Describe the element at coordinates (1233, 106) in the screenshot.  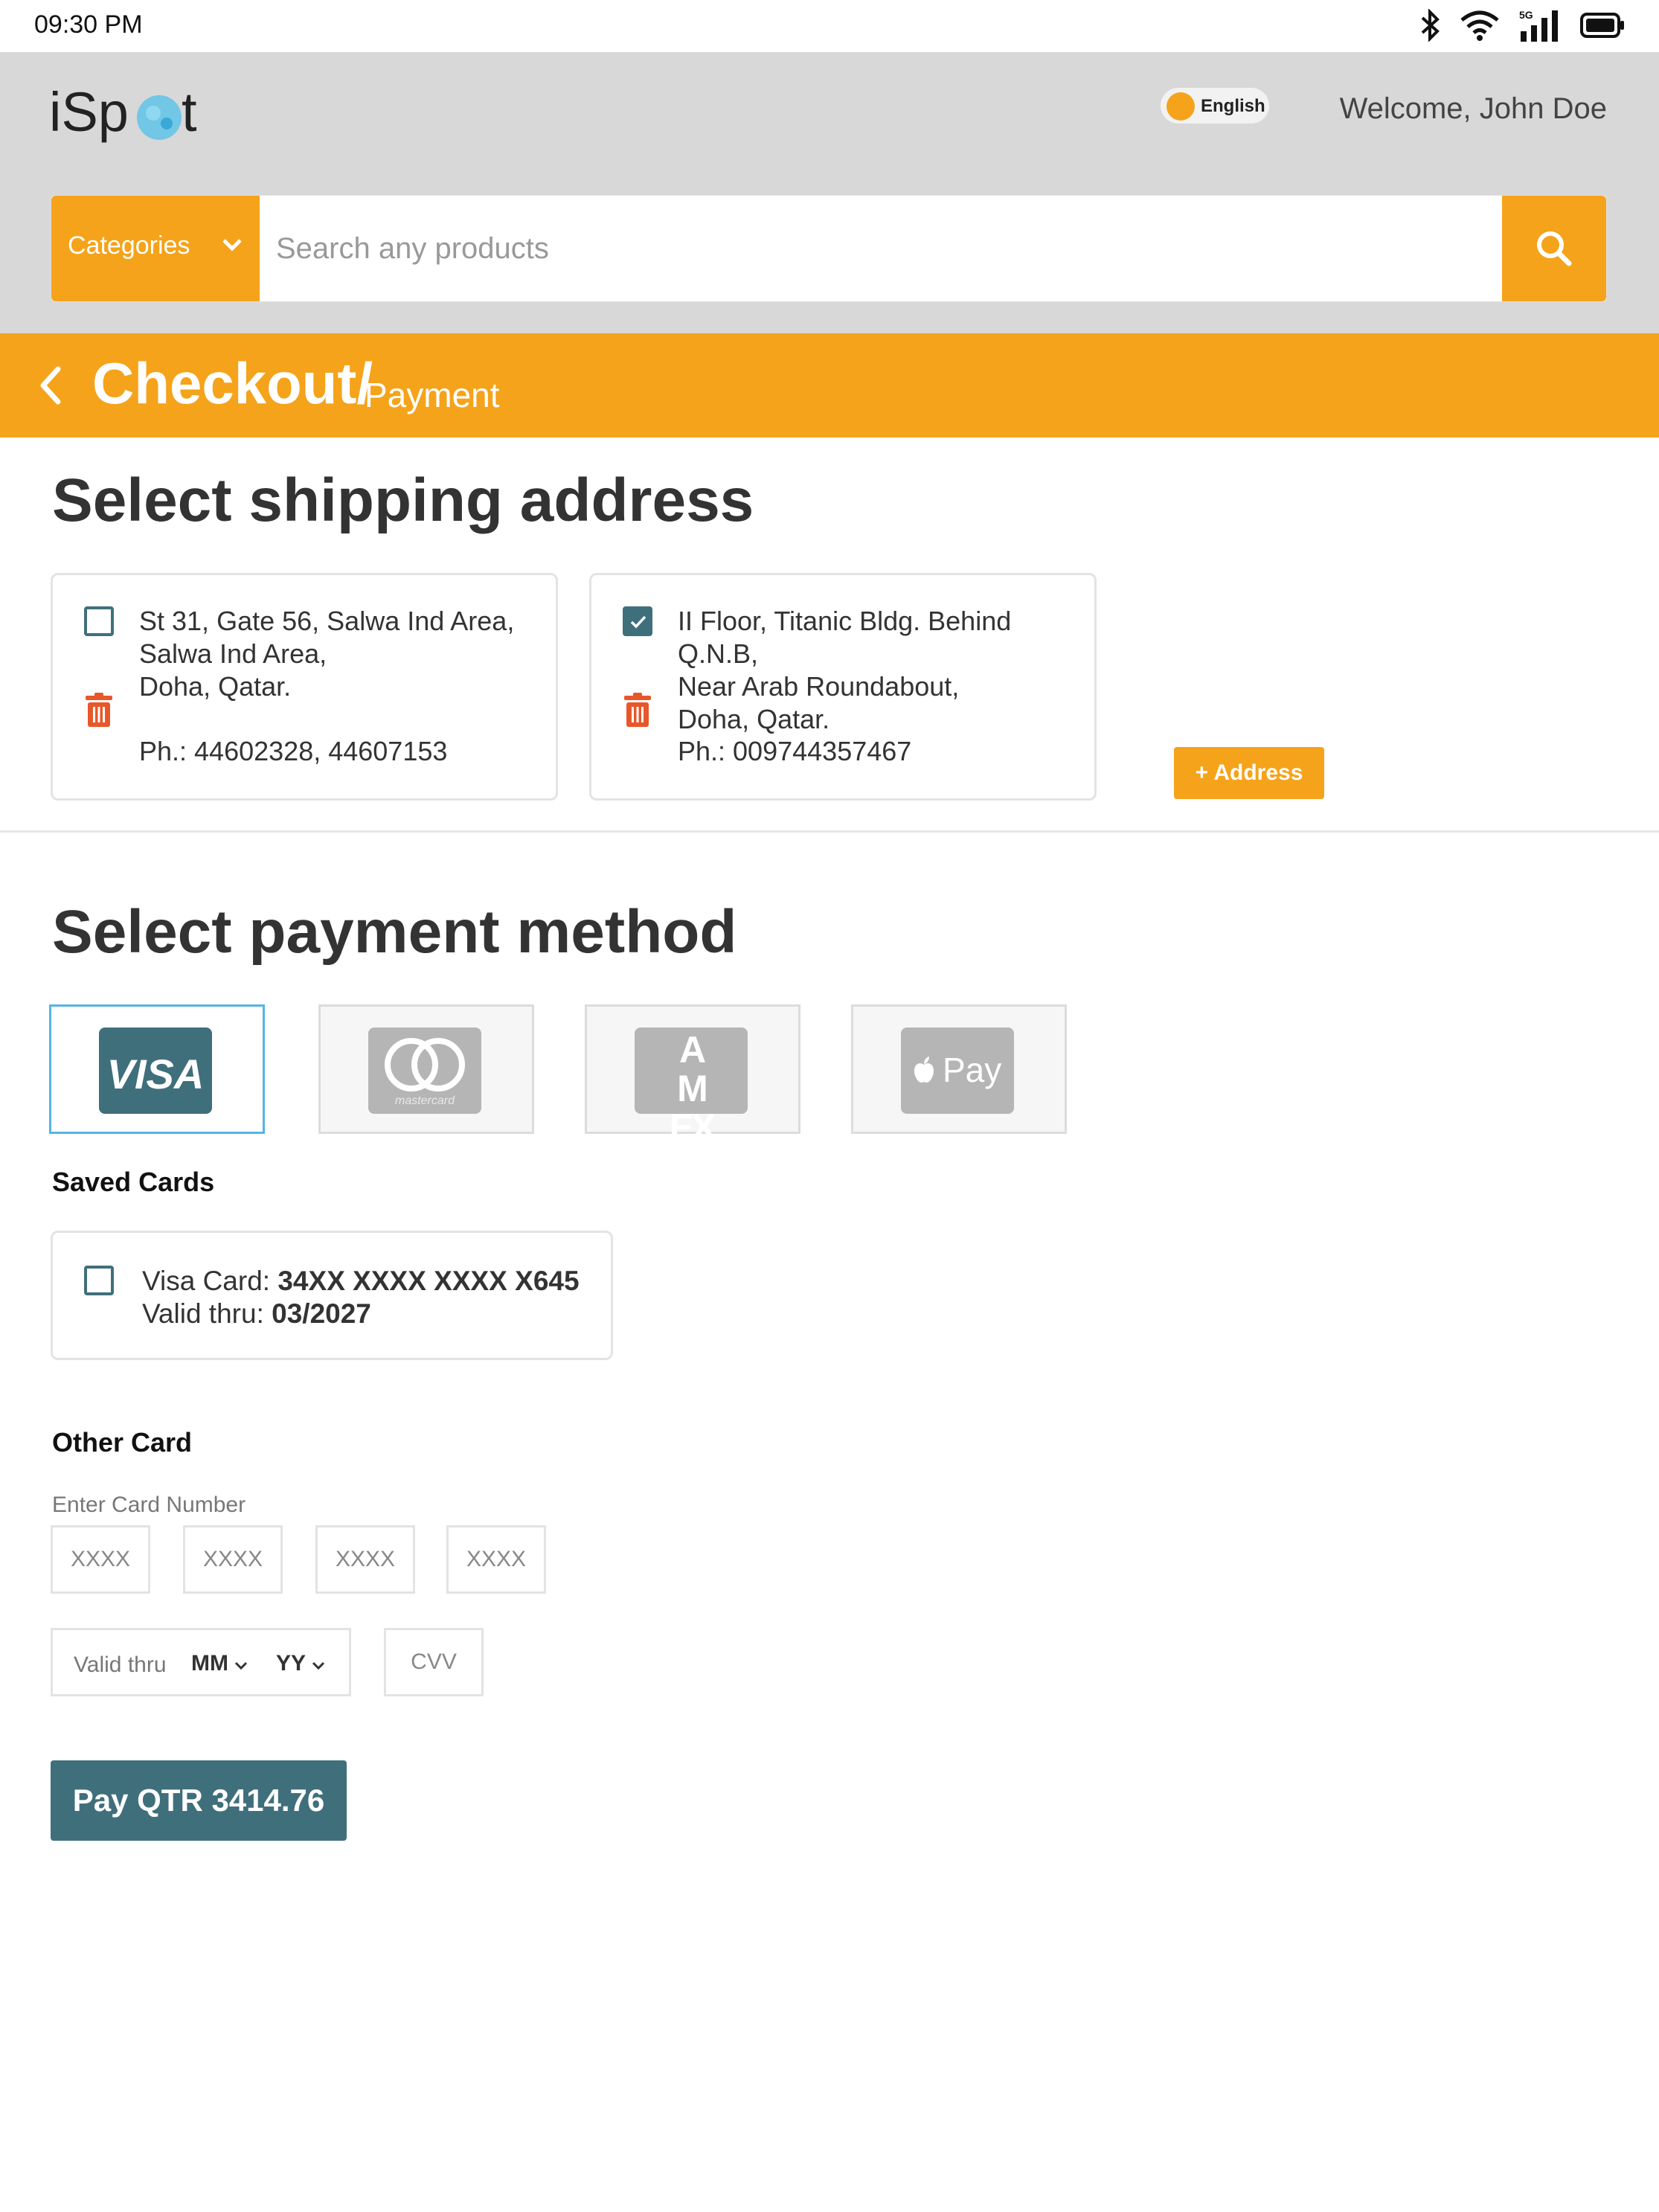
I see `language-label: English` at that location.